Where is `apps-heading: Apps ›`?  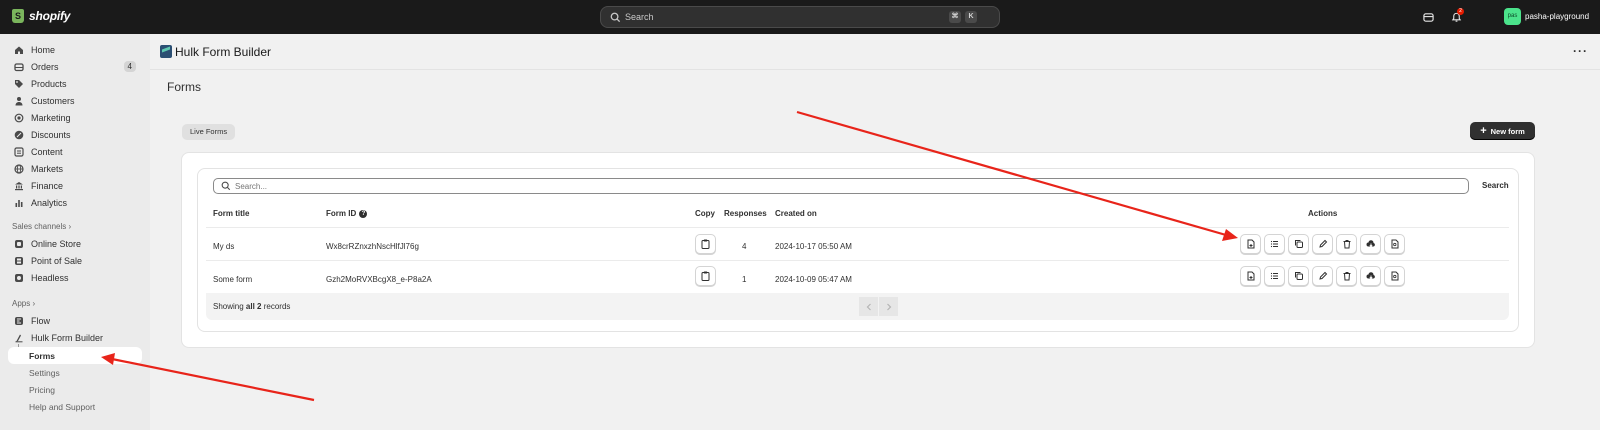
apps-heading: Apps › is located at coordinates (23, 303).